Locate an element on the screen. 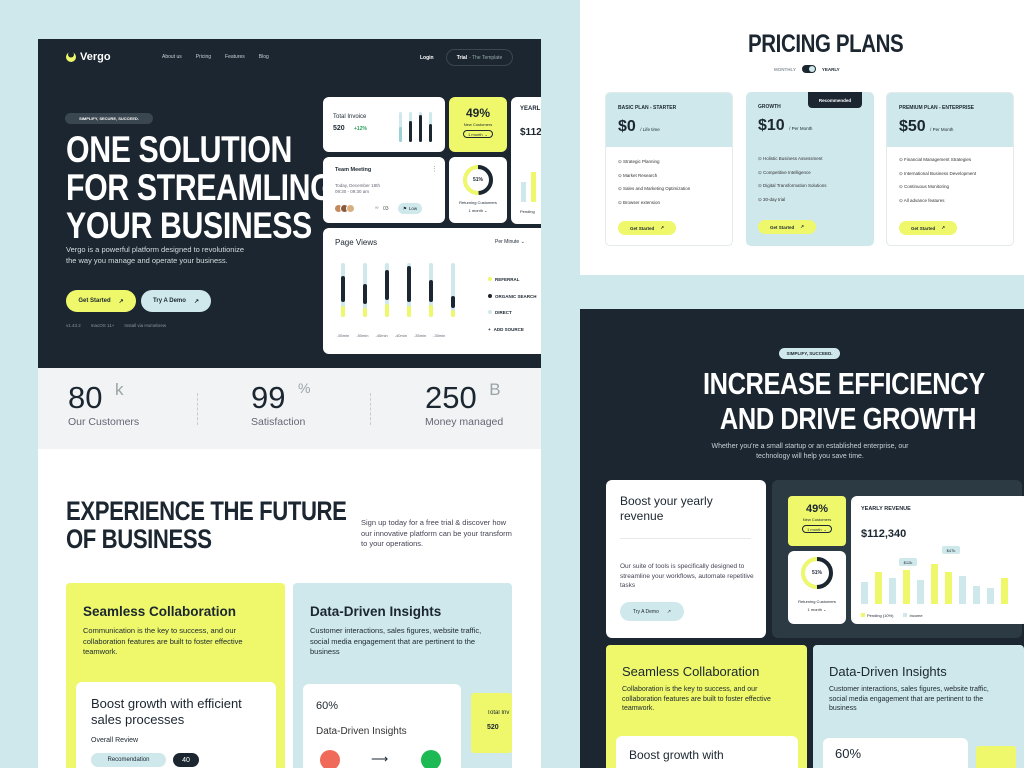 This screenshot has height=768, width=1024. invoice-delta: +12% is located at coordinates (360, 129).